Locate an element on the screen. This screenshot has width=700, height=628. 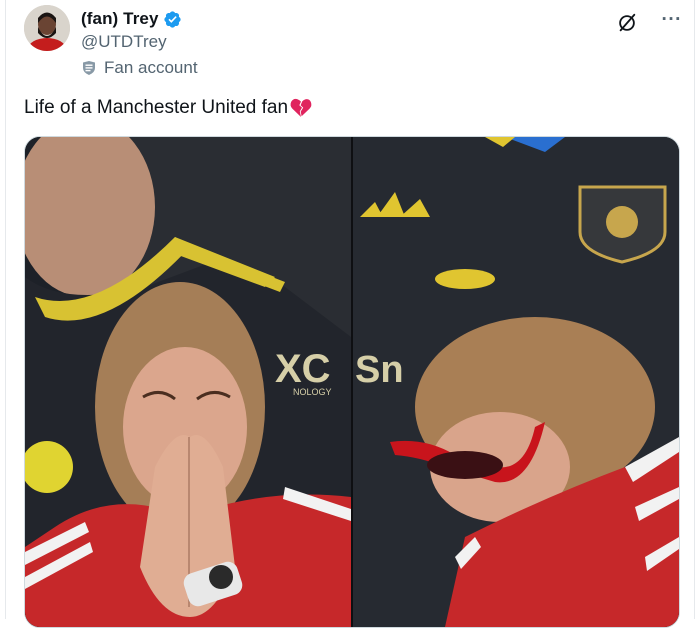
tweet-text: Life of a Manchester United fan is located at coordinates (156, 107).